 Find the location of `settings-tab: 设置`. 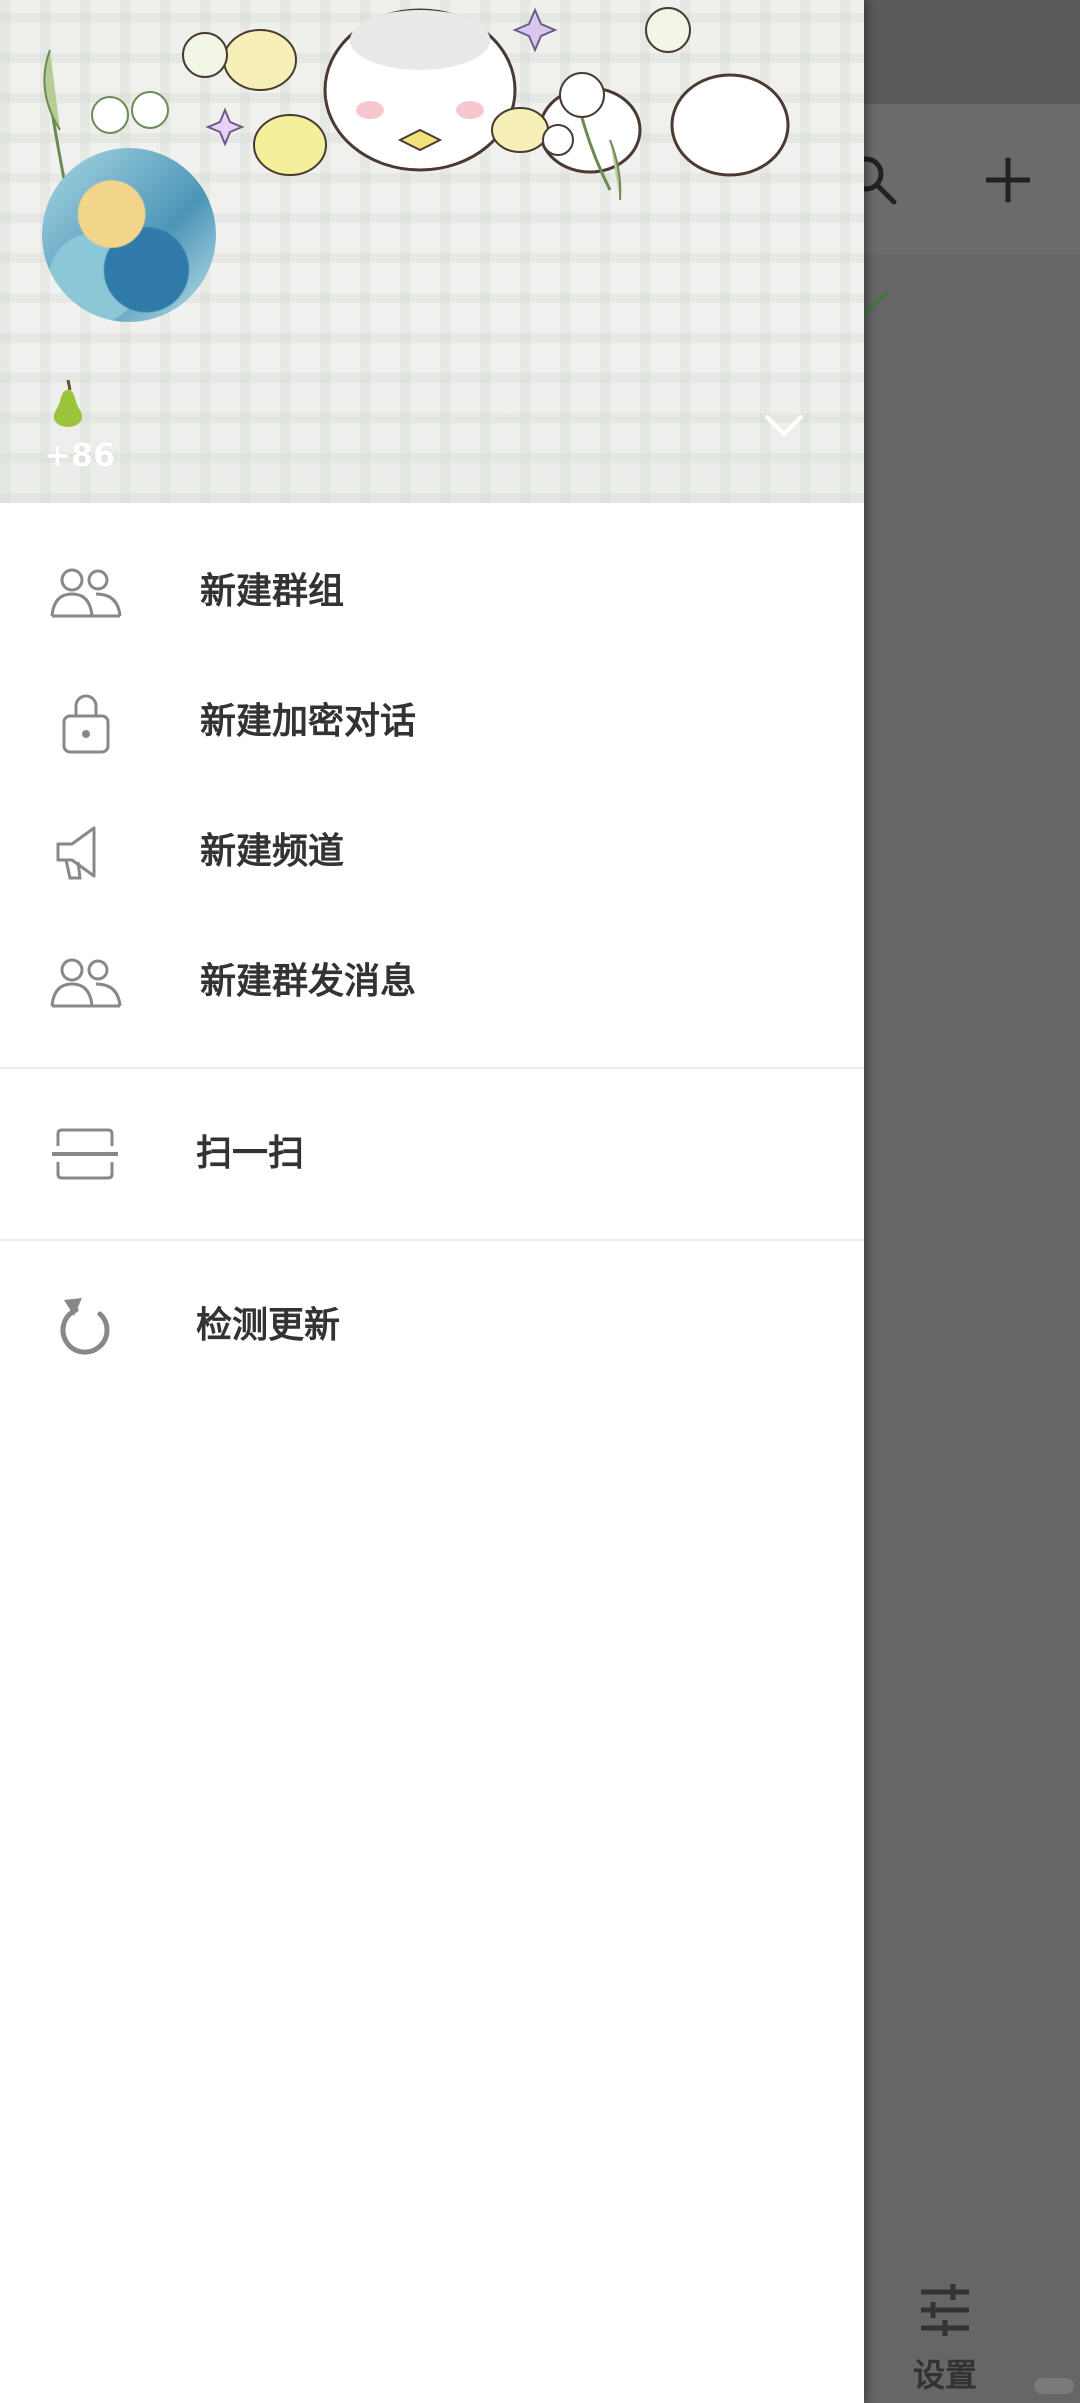

settings-tab: 设置 is located at coordinates (945, 2338).